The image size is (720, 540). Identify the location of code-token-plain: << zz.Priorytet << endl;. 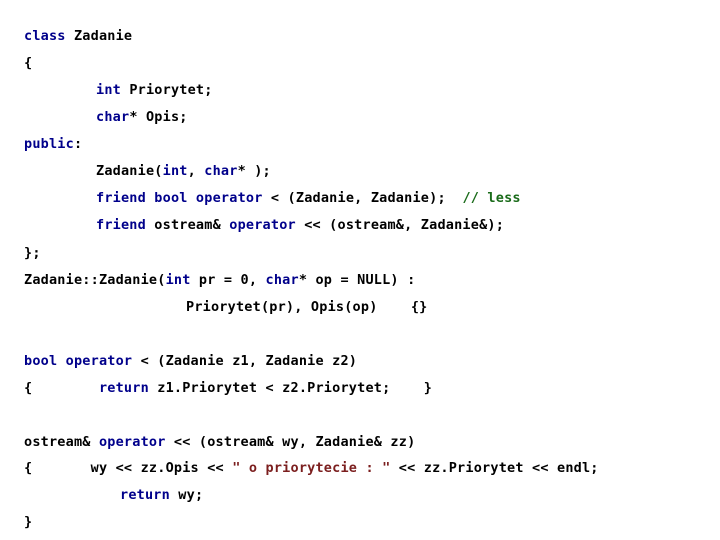
(494, 468).